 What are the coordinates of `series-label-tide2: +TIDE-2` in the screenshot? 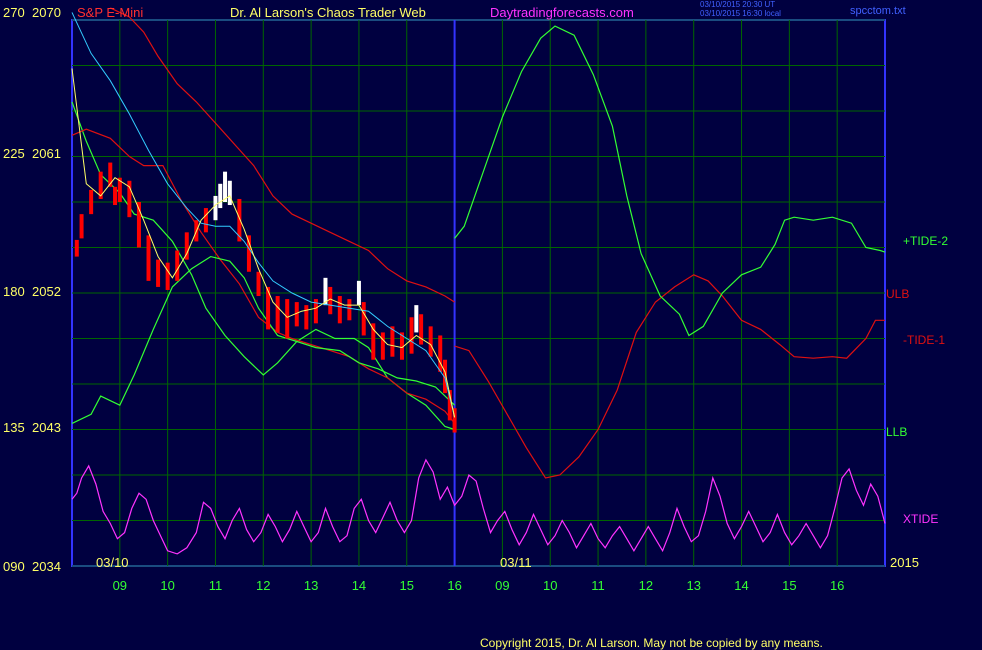 It's located at (926, 241).